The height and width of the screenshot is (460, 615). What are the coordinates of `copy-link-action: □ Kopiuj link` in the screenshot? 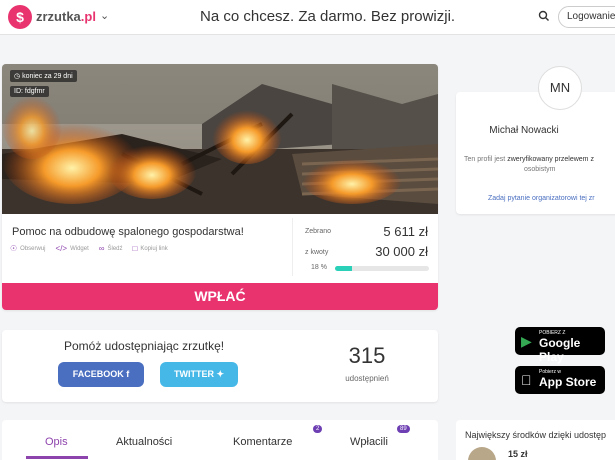 It's located at (150, 248).